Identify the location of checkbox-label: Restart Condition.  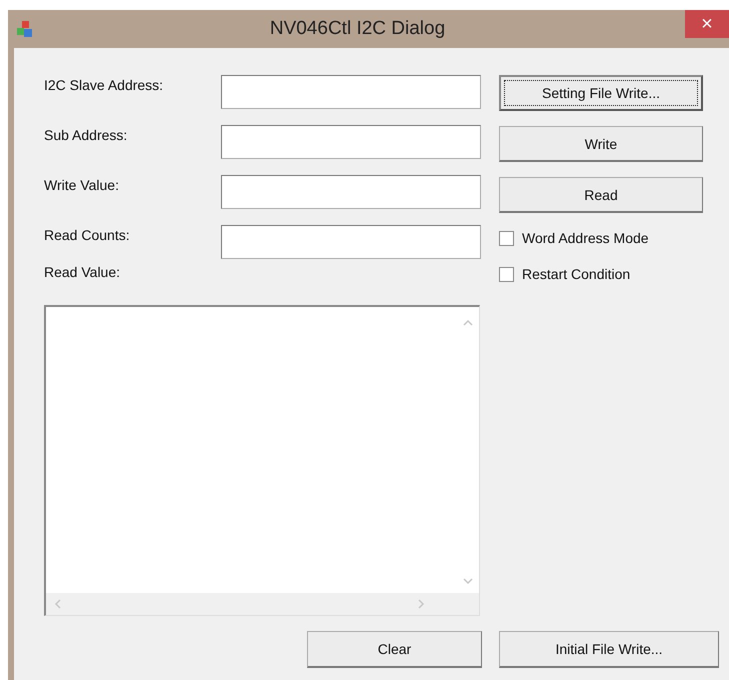
(576, 274).